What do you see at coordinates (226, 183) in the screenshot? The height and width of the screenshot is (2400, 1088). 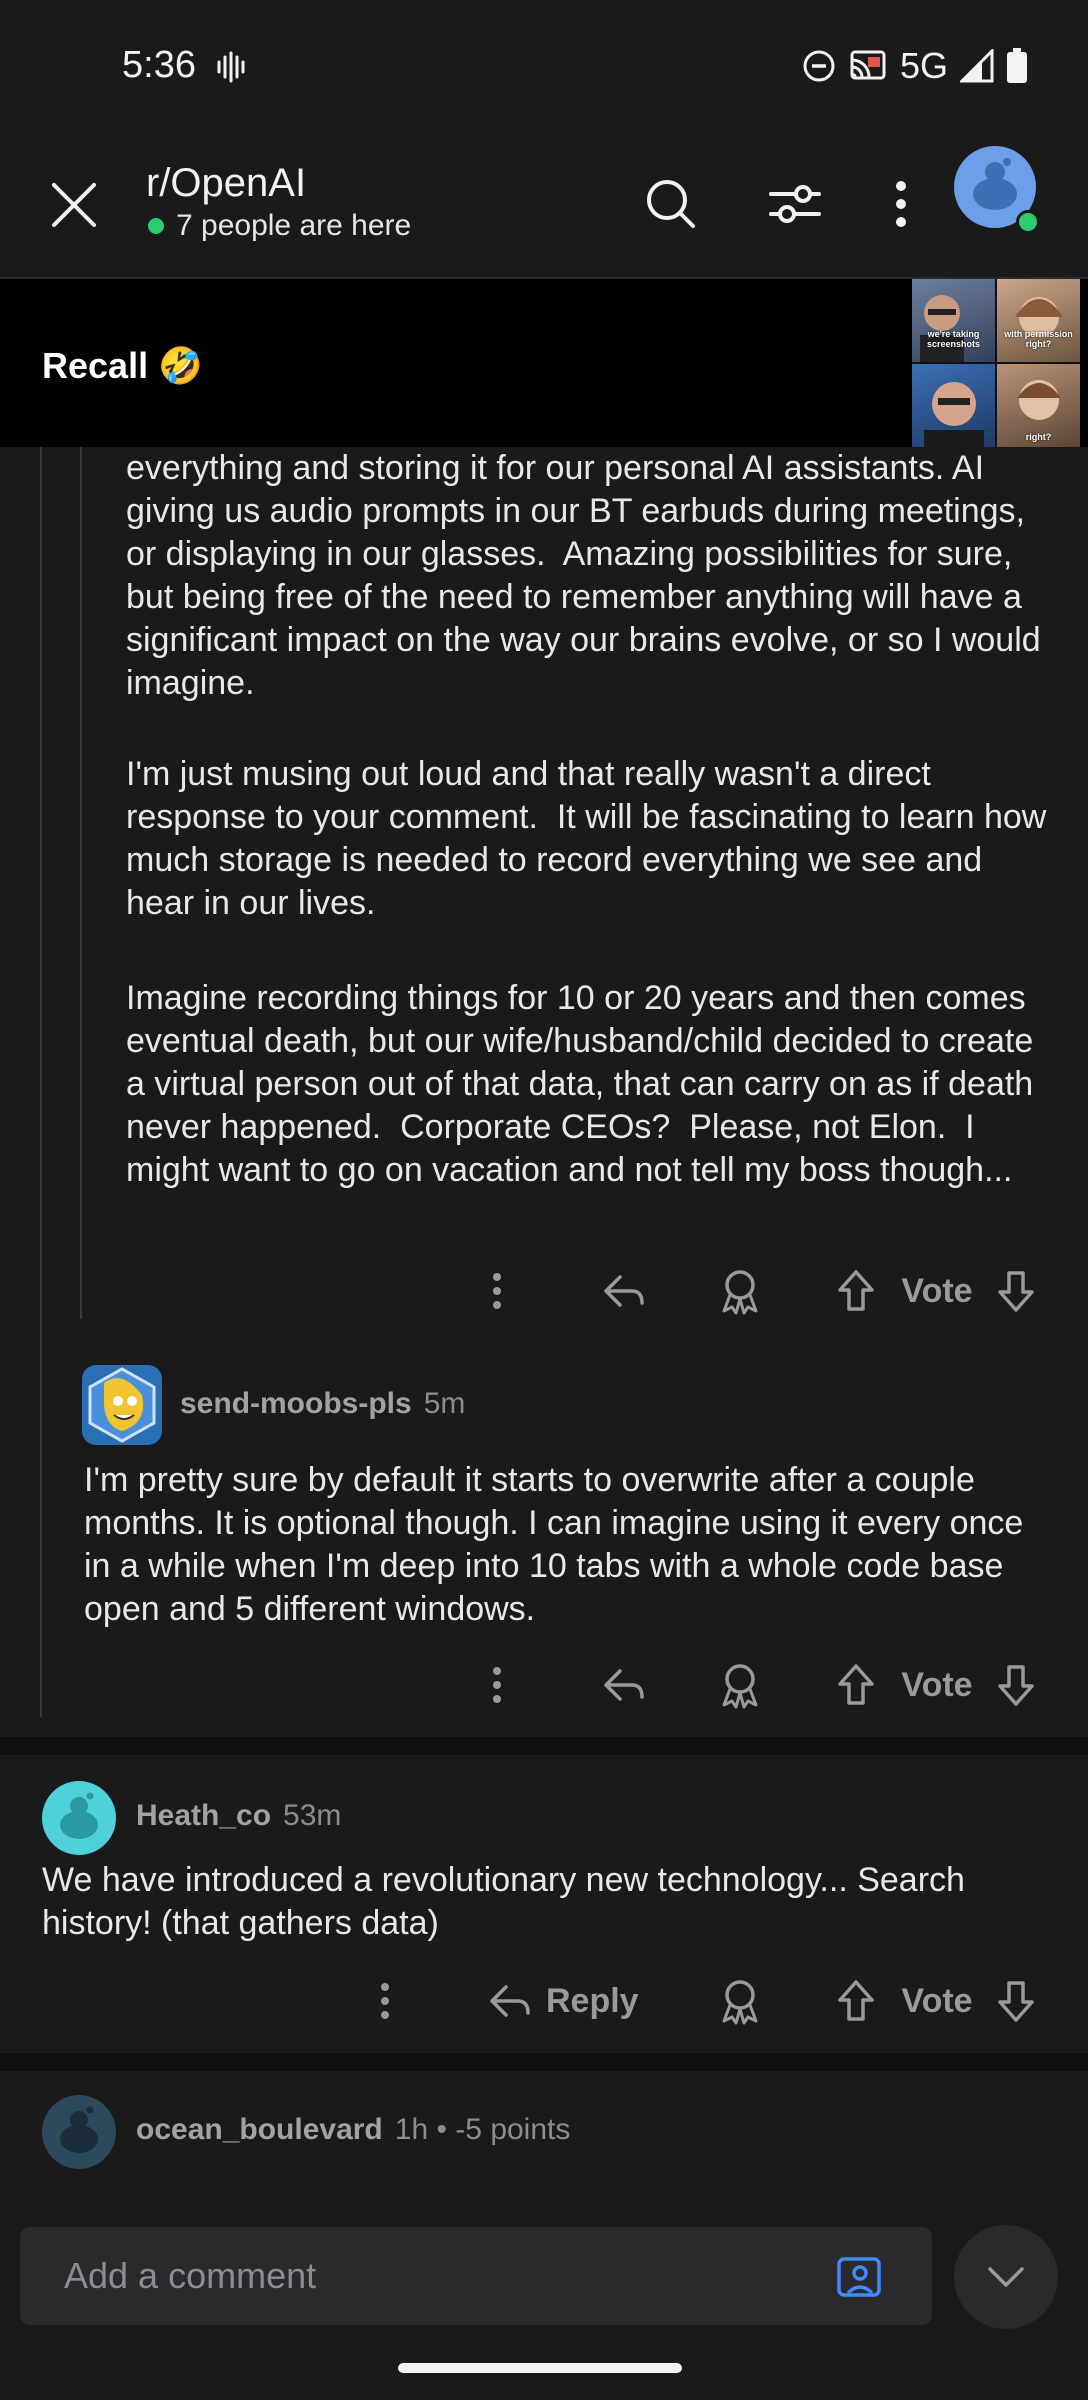 I see `subreddit-title: r/OpenAI` at bounding box center [226, 183].